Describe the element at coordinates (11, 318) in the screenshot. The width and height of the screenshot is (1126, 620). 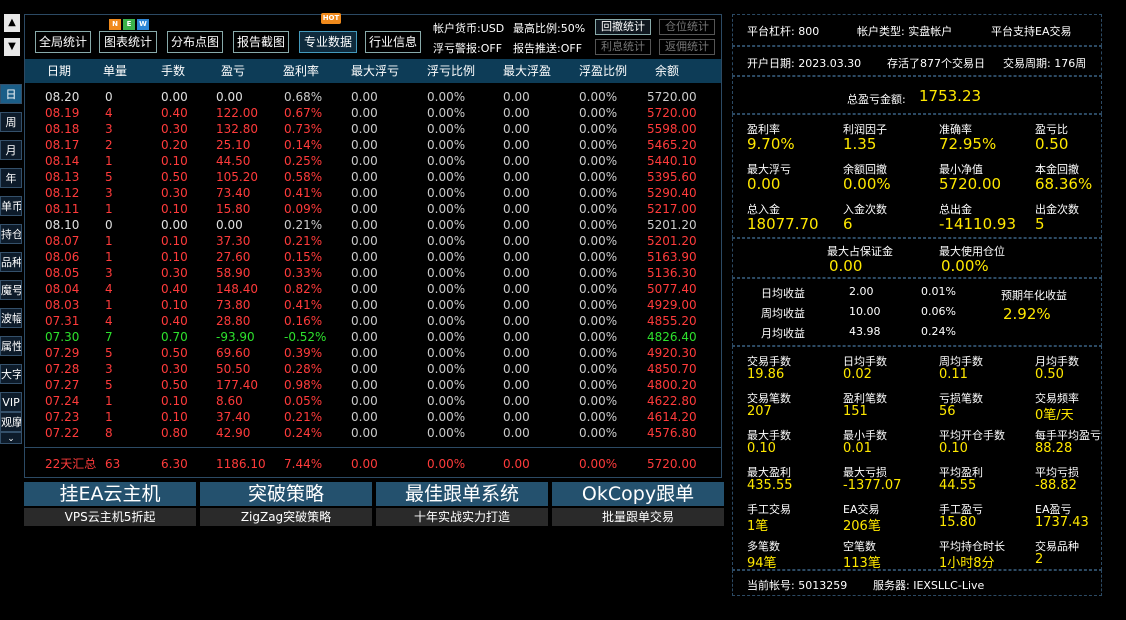
I see `side-amplitude-button: 波幅` at that location.